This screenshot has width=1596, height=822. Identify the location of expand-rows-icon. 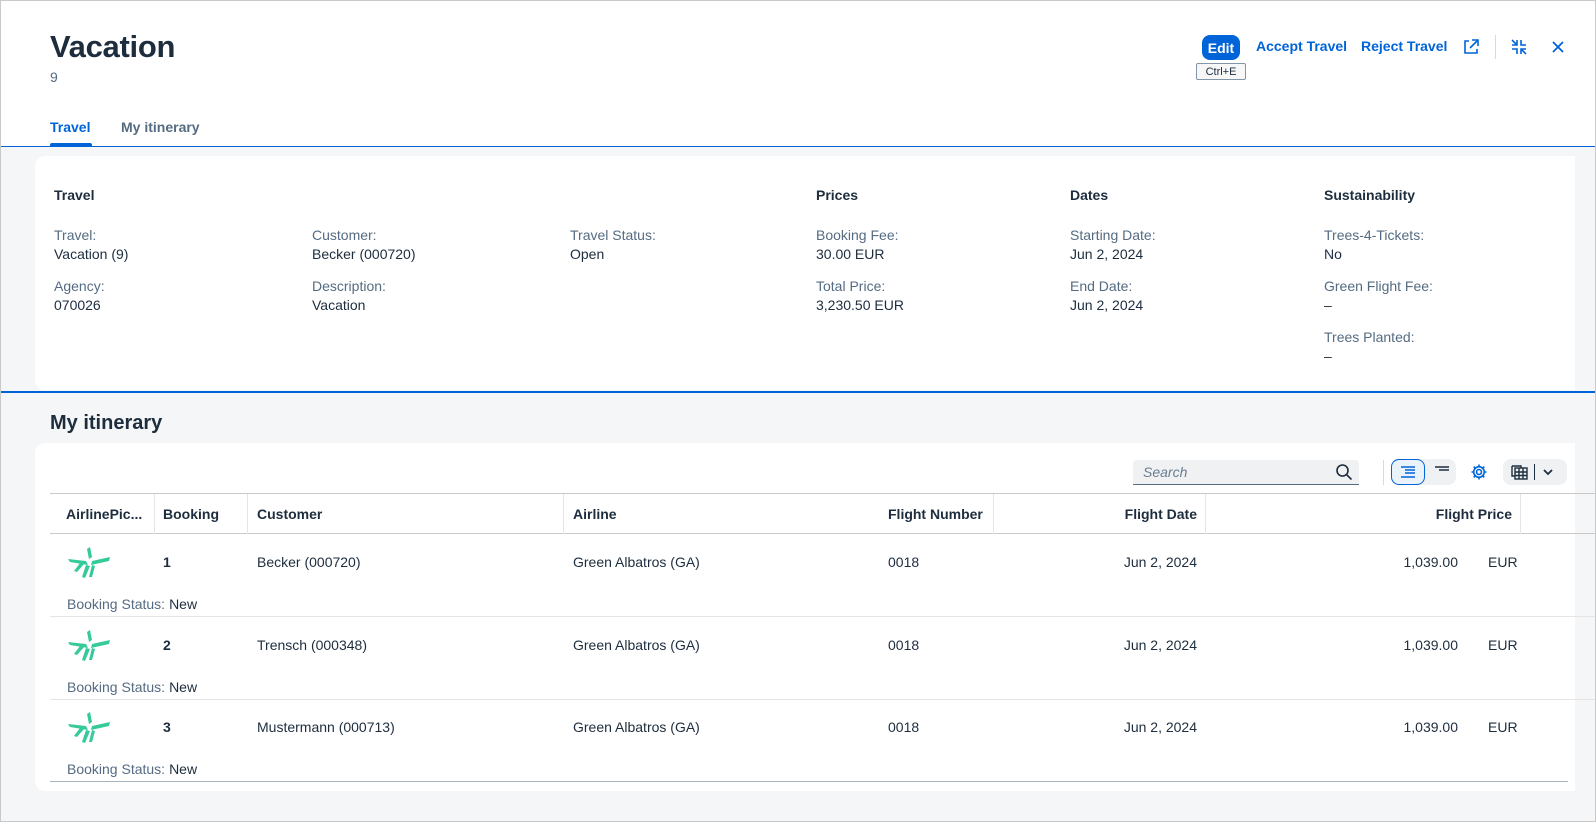
(1408, 472).